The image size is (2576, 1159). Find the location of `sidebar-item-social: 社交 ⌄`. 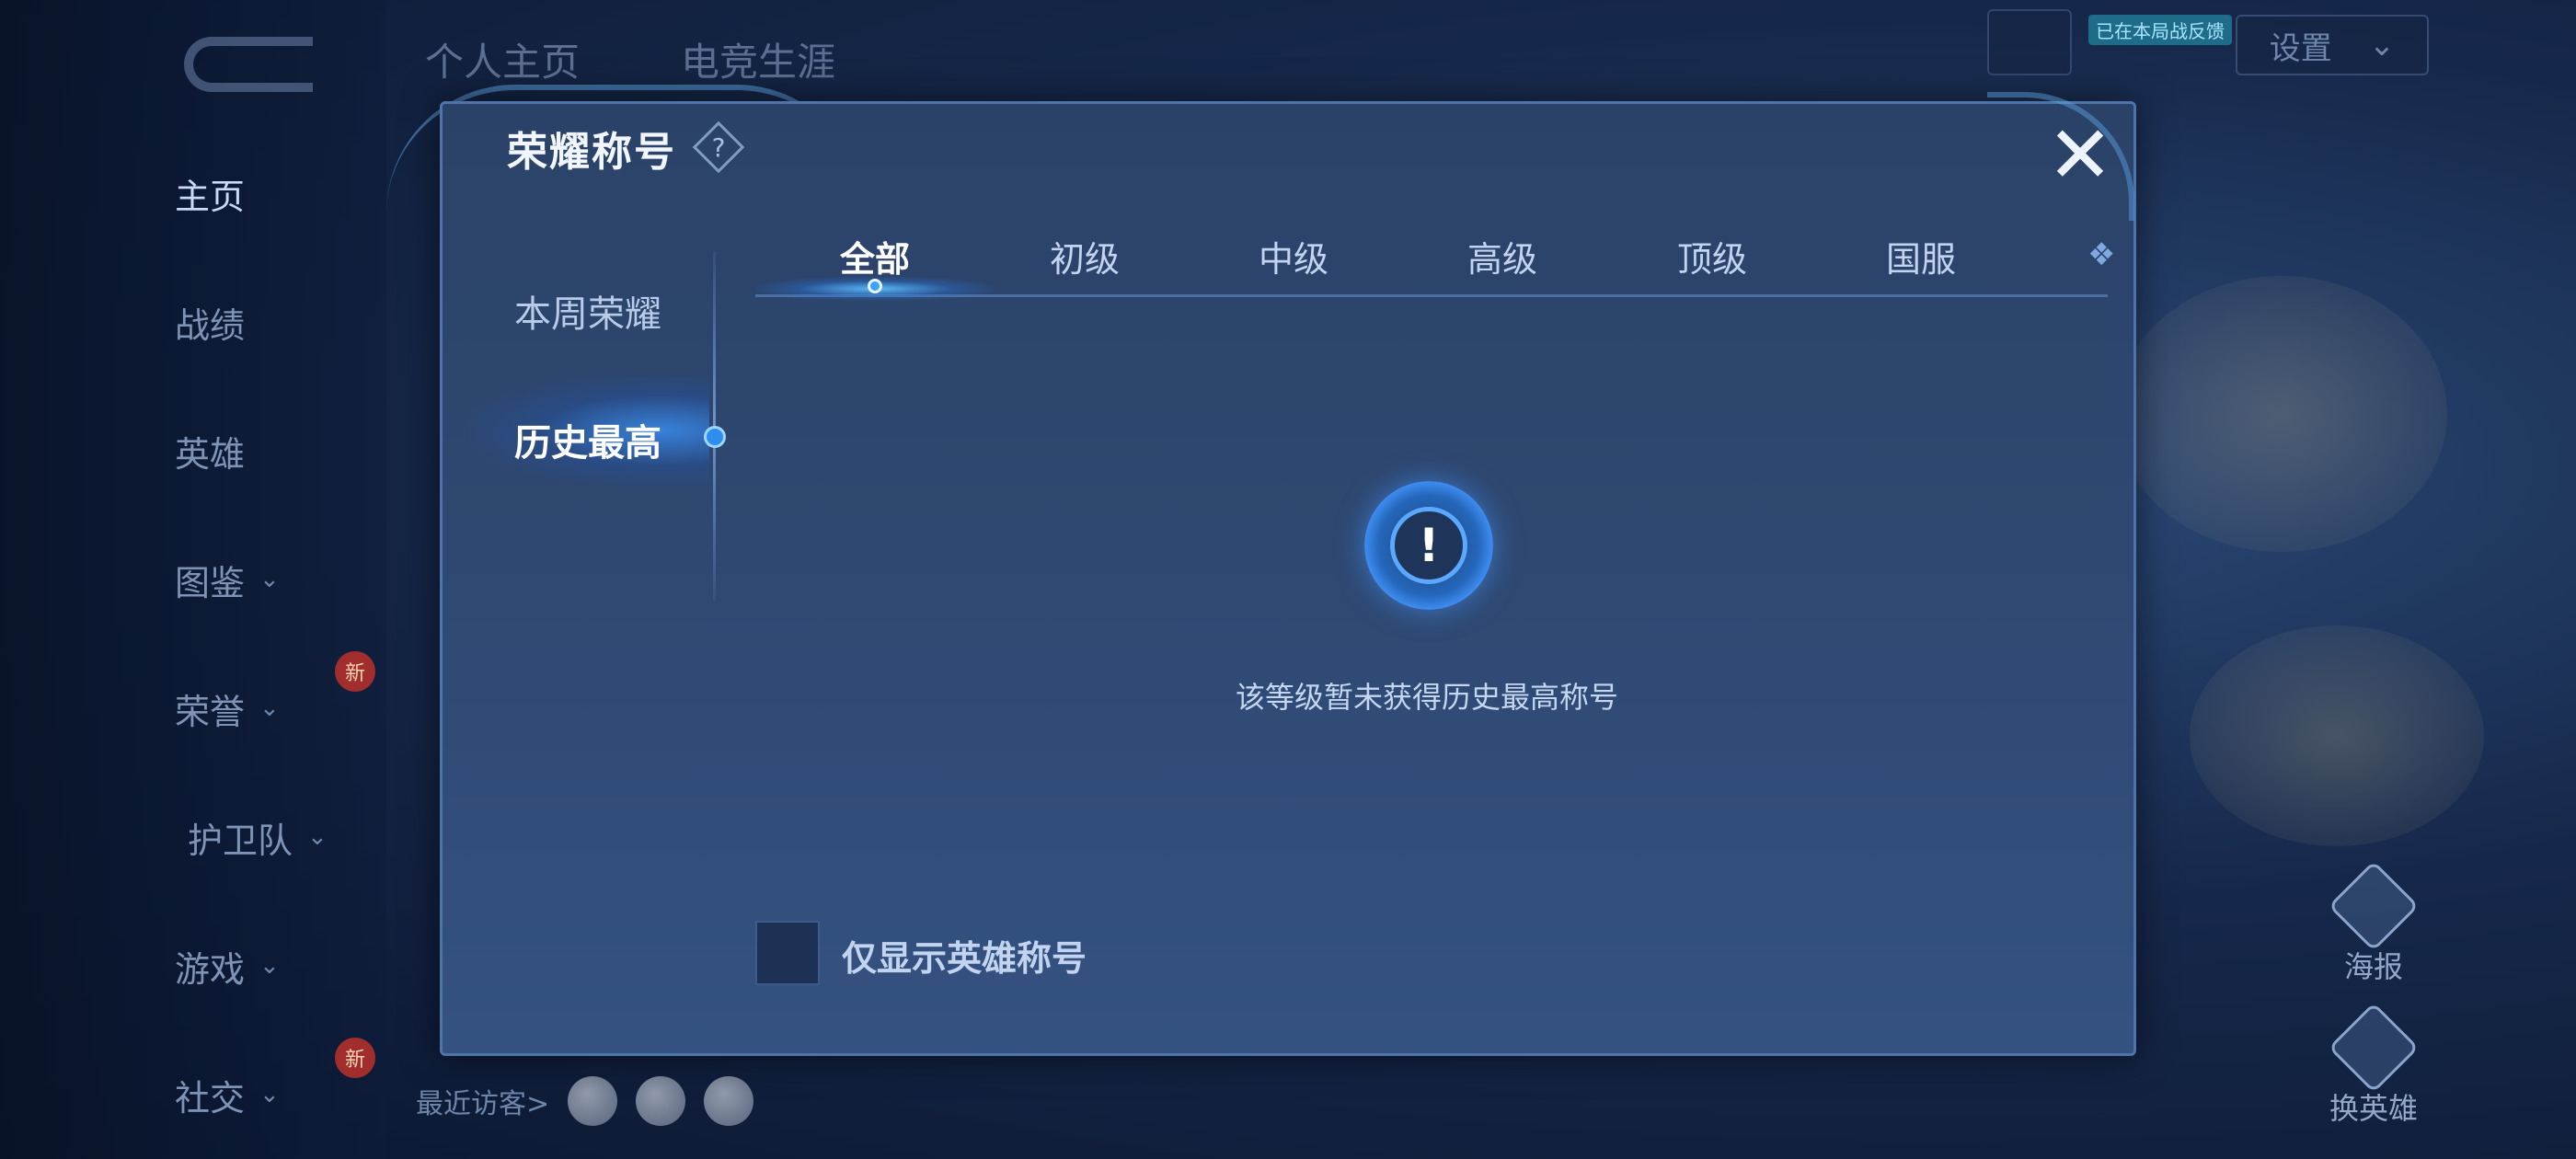

sidebar-item-social: 社交 ⌄ is located at coordinates (267, 1094).